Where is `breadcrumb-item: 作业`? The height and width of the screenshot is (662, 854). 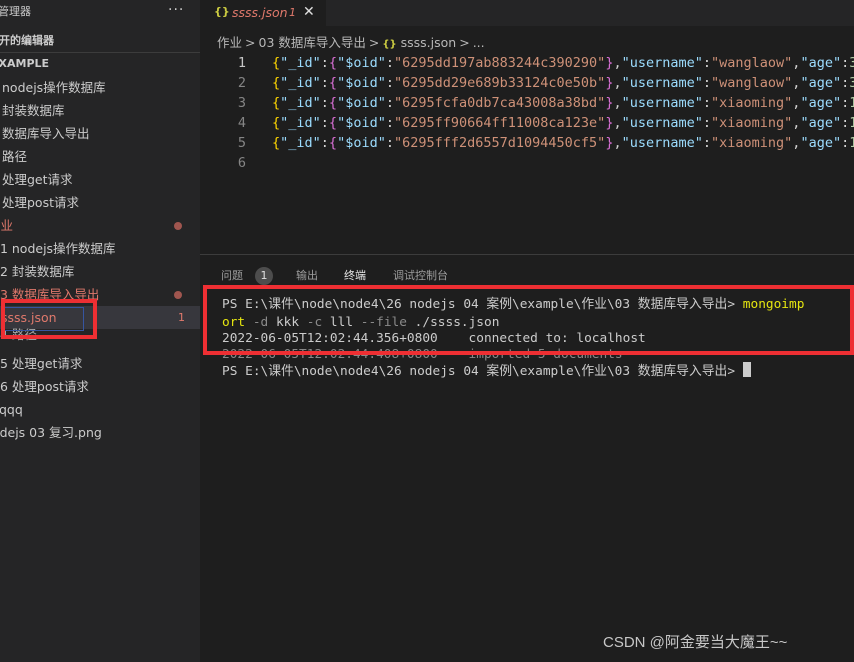 breadcrumb-item: 作业 is located at coordinates (229, 42).